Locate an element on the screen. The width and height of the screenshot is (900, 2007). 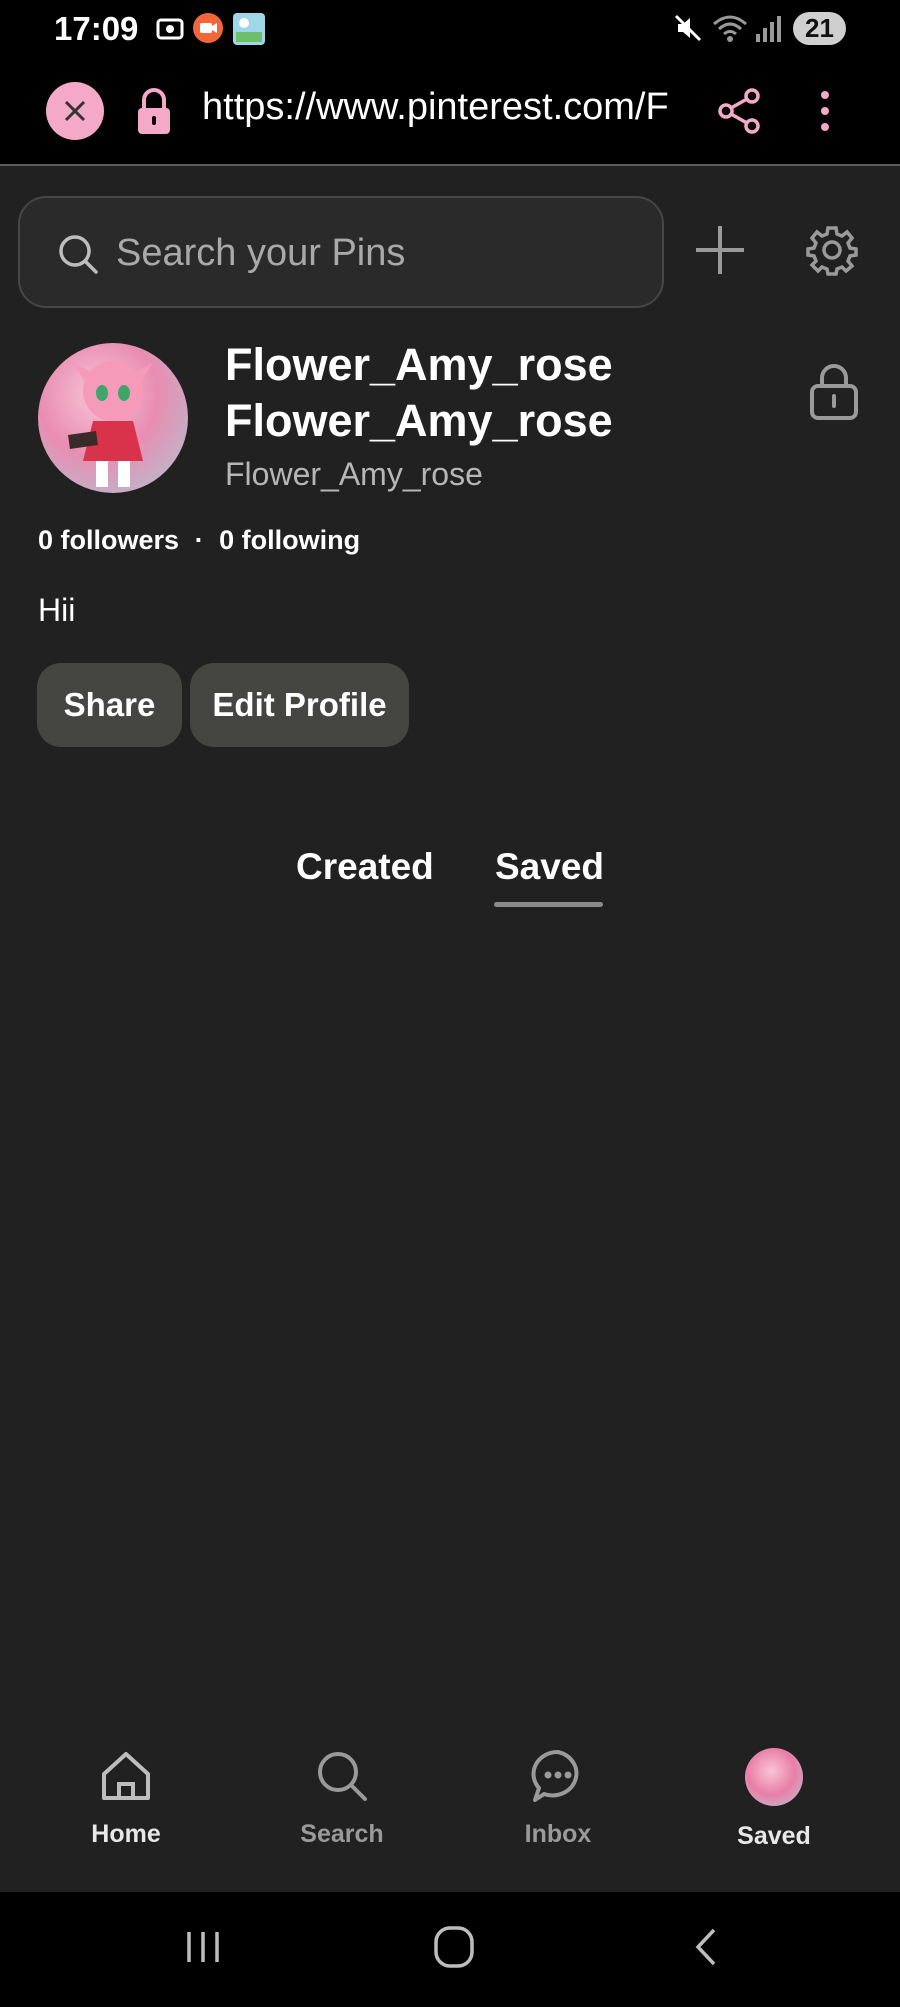
close-tab-button is located at coordinates (75, 111).